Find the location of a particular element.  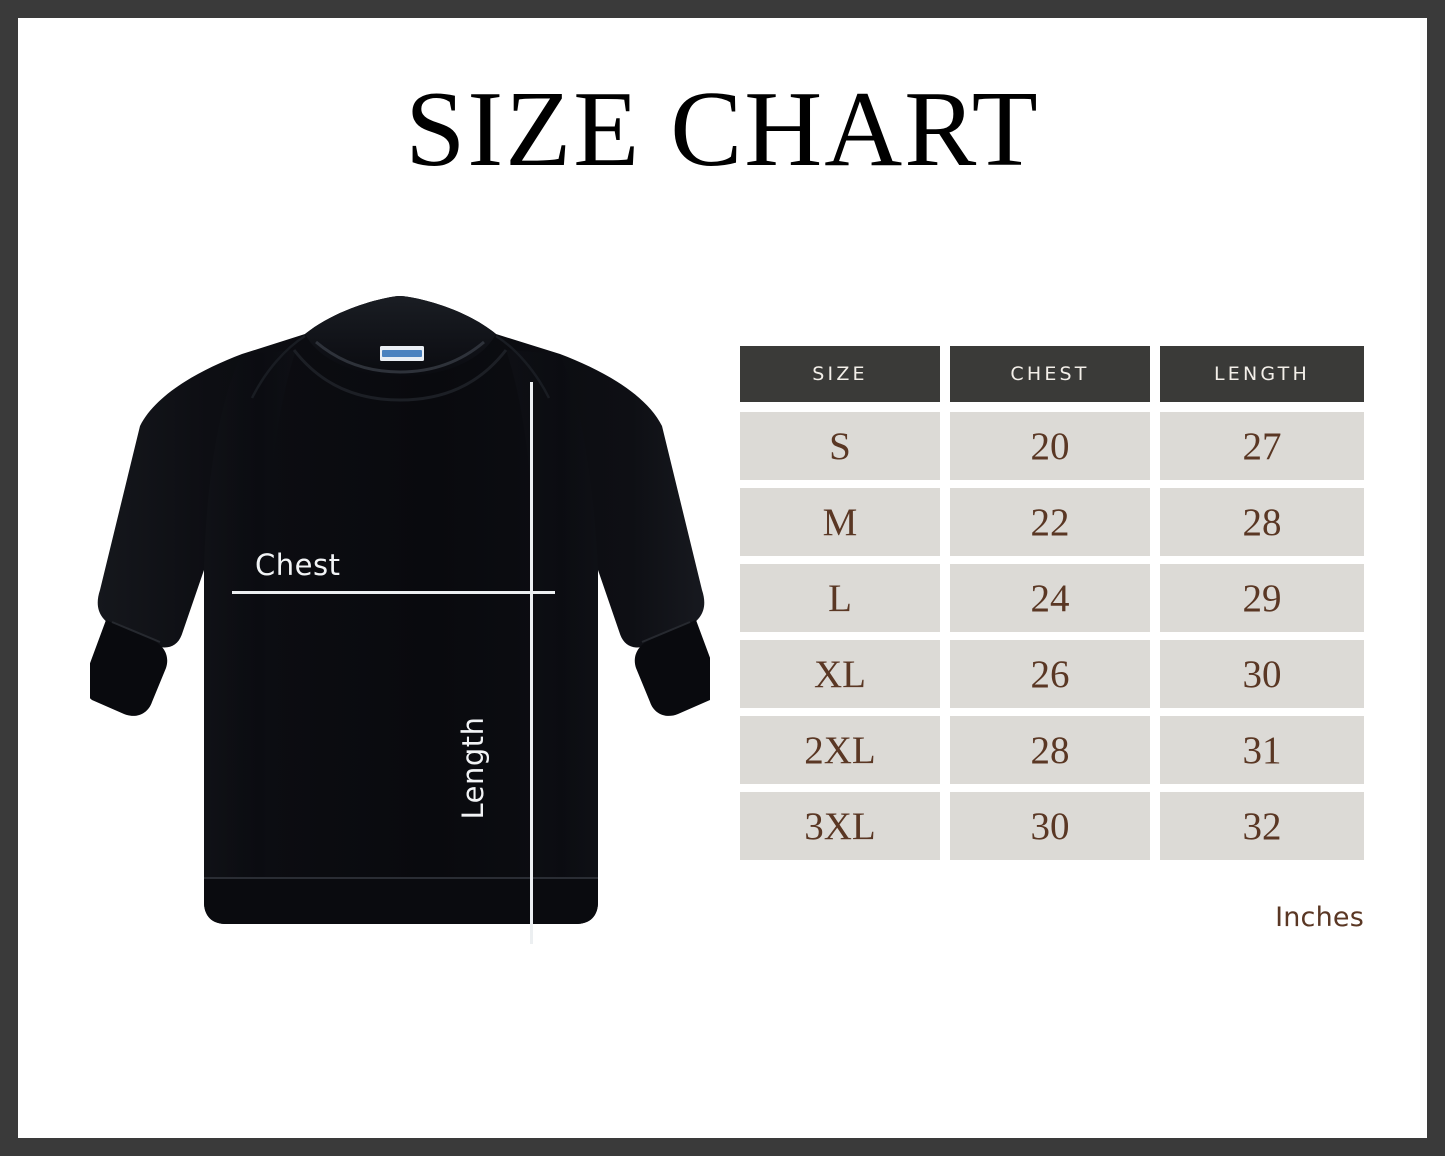

cell-chest: 22 is located at coordinates (1050, 522).